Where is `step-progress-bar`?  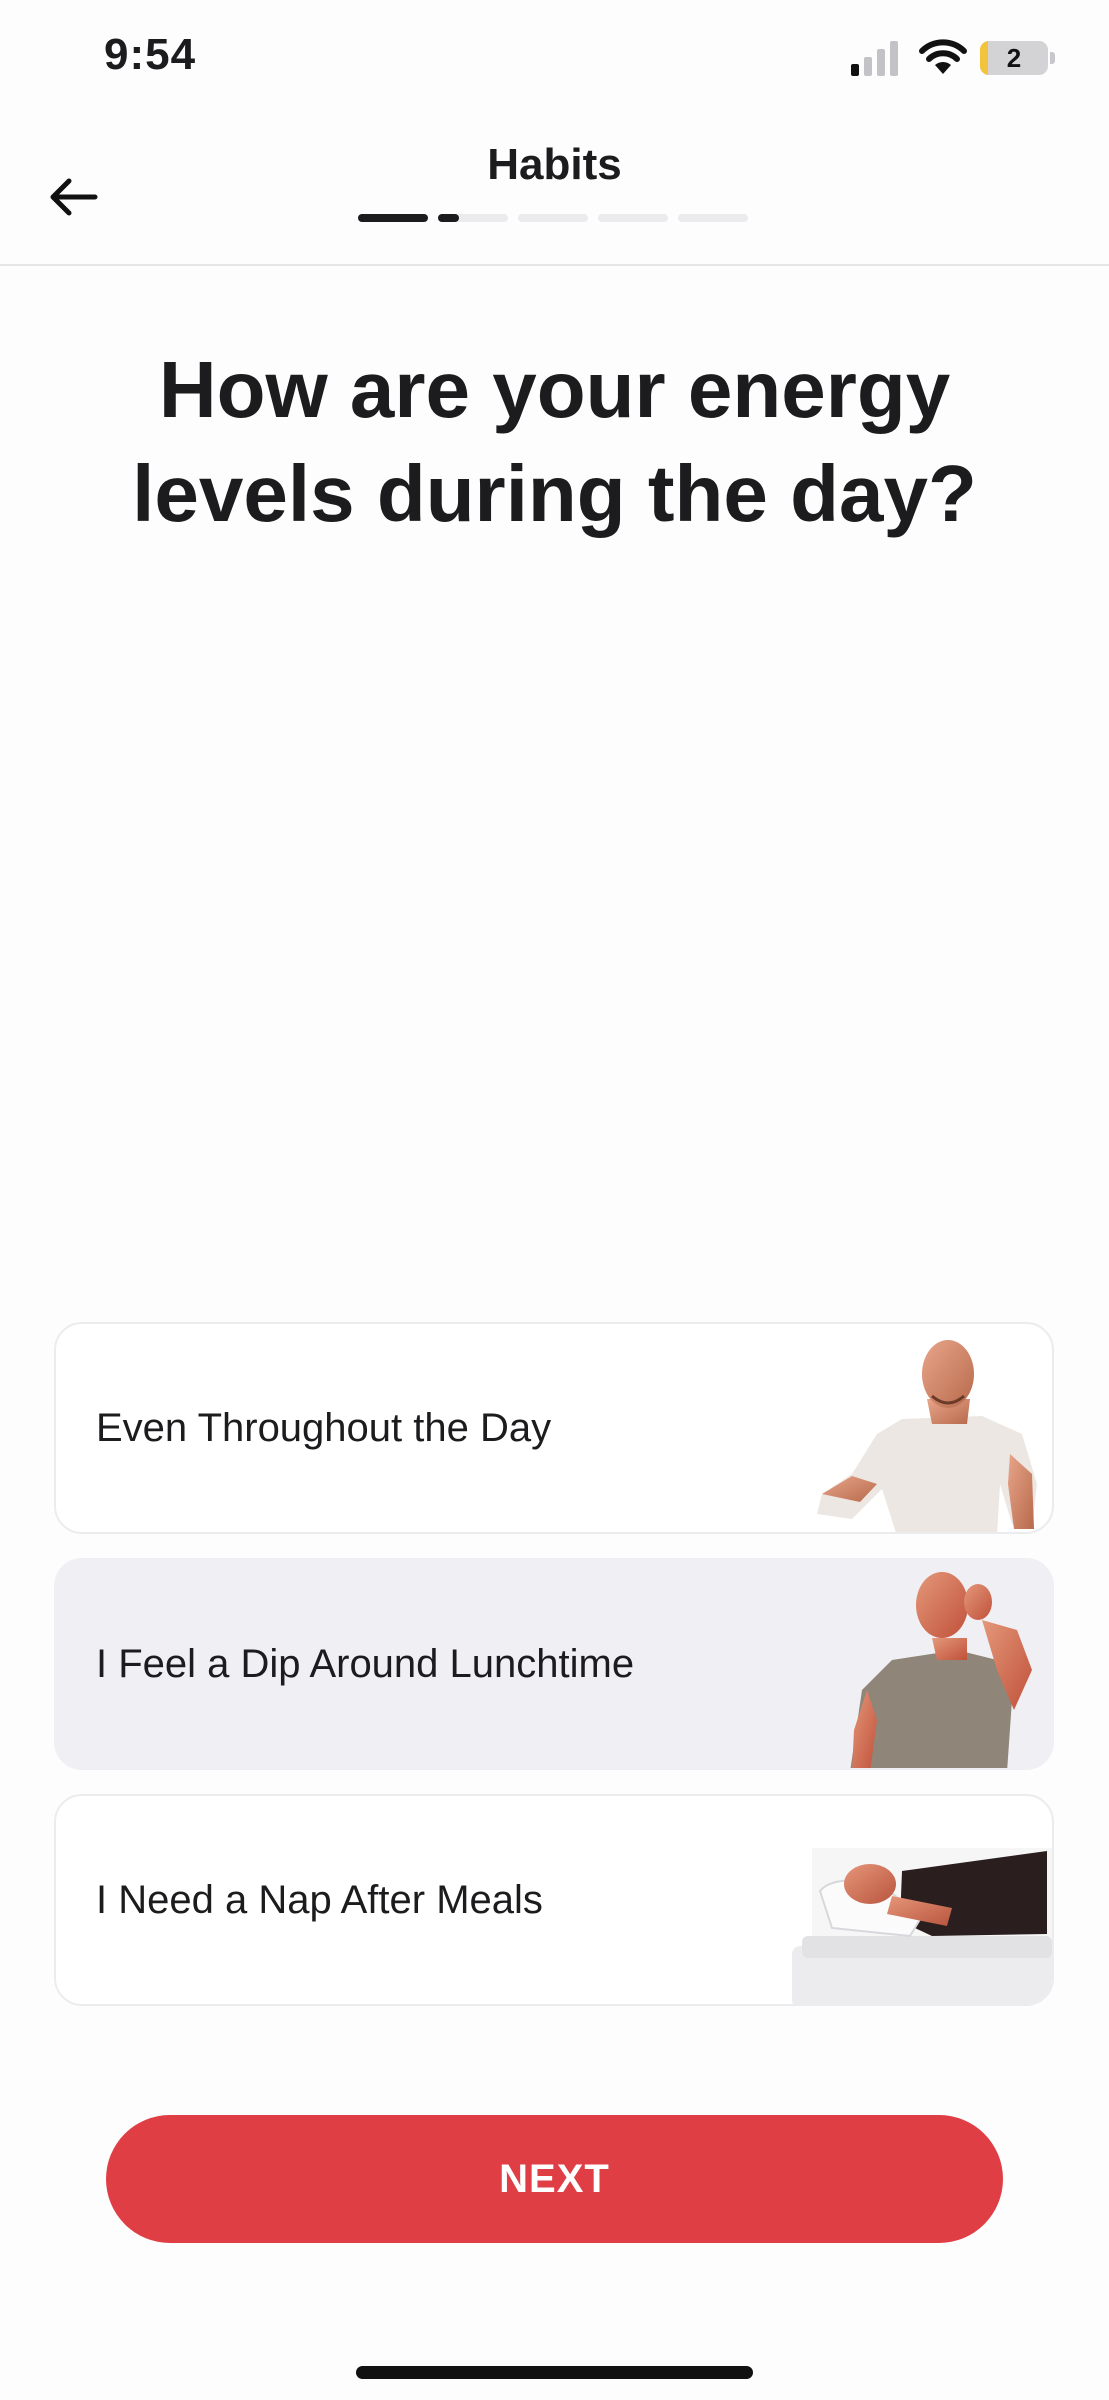
step-progress-bar is located at coordinates (554, 218).